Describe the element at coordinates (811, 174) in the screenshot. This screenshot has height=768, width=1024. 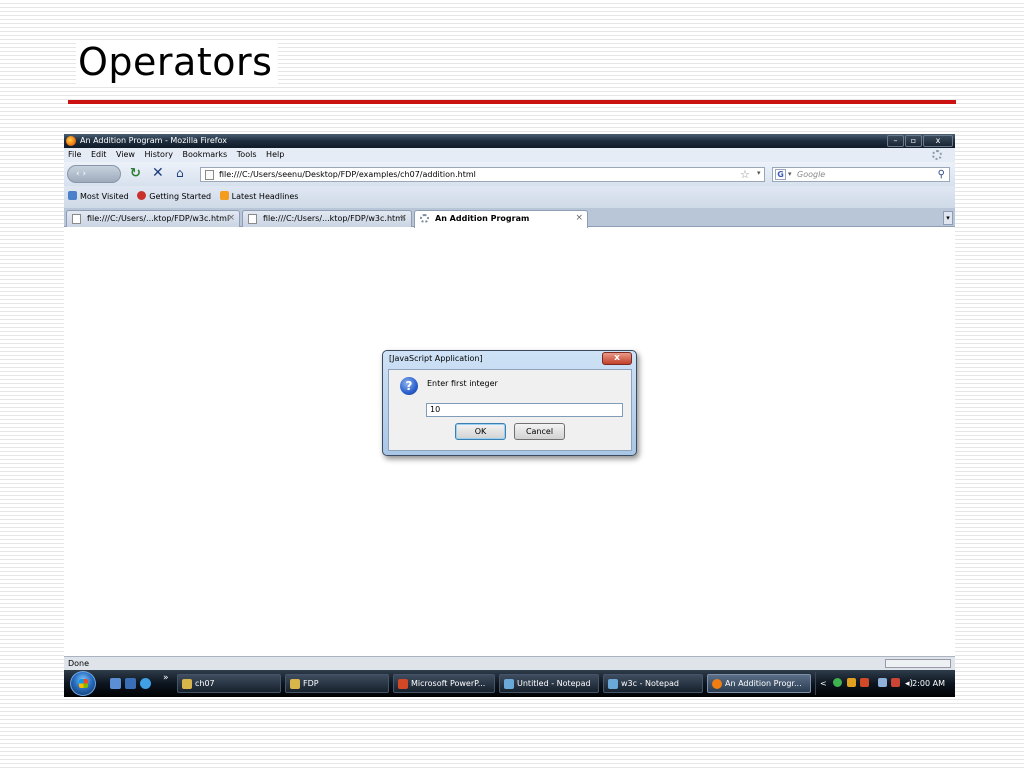
I see `search-placeholder: Google` at that location.